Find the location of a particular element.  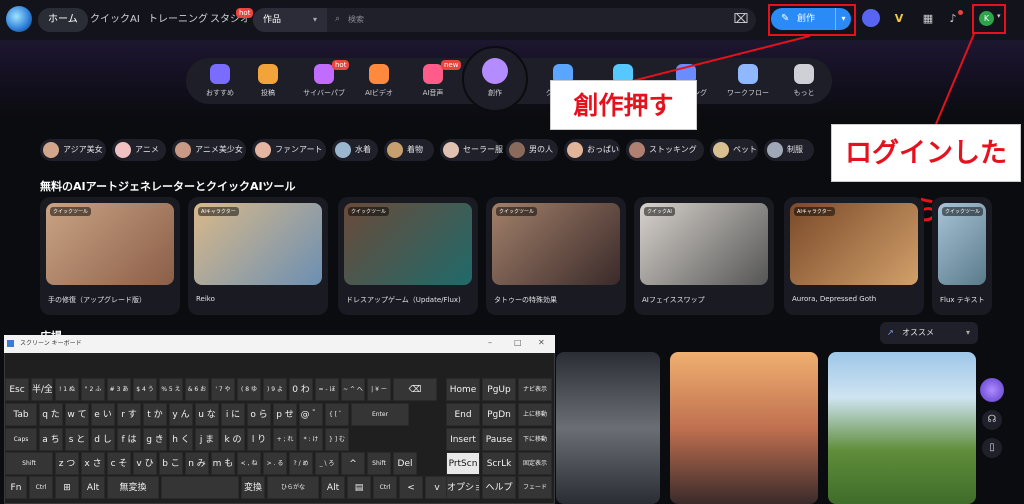

tool-card: クイックツール ドレスアップゲーム（Update/Flux) is located at coordinates (408, 256).